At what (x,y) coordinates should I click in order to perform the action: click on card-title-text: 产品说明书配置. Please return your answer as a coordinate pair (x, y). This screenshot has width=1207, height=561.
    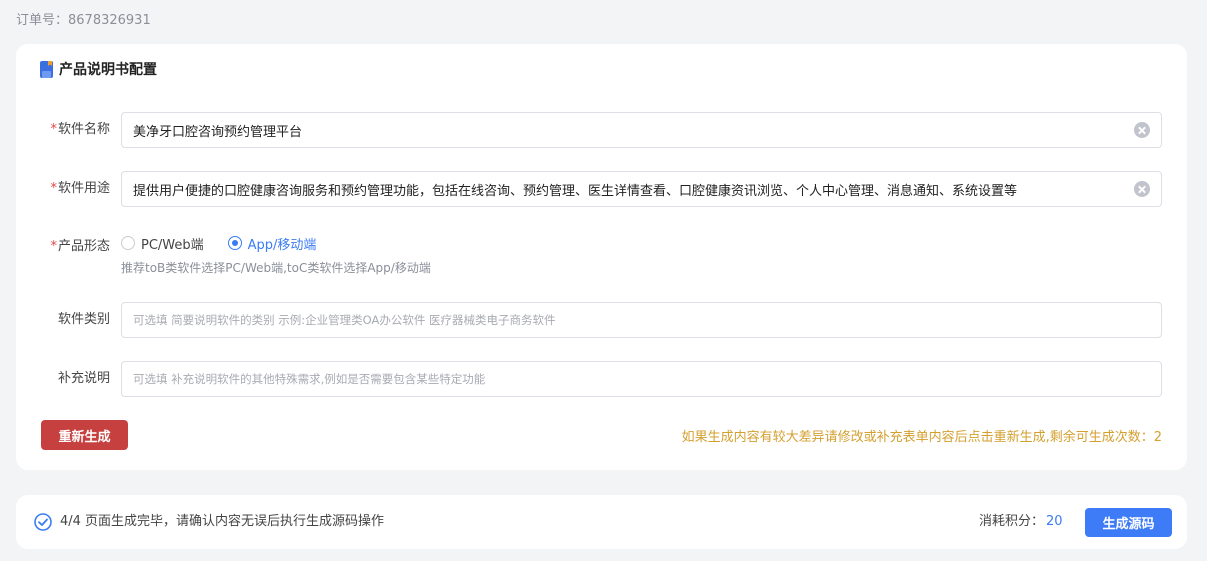
    Looking at the image, I should click on (108, 70).